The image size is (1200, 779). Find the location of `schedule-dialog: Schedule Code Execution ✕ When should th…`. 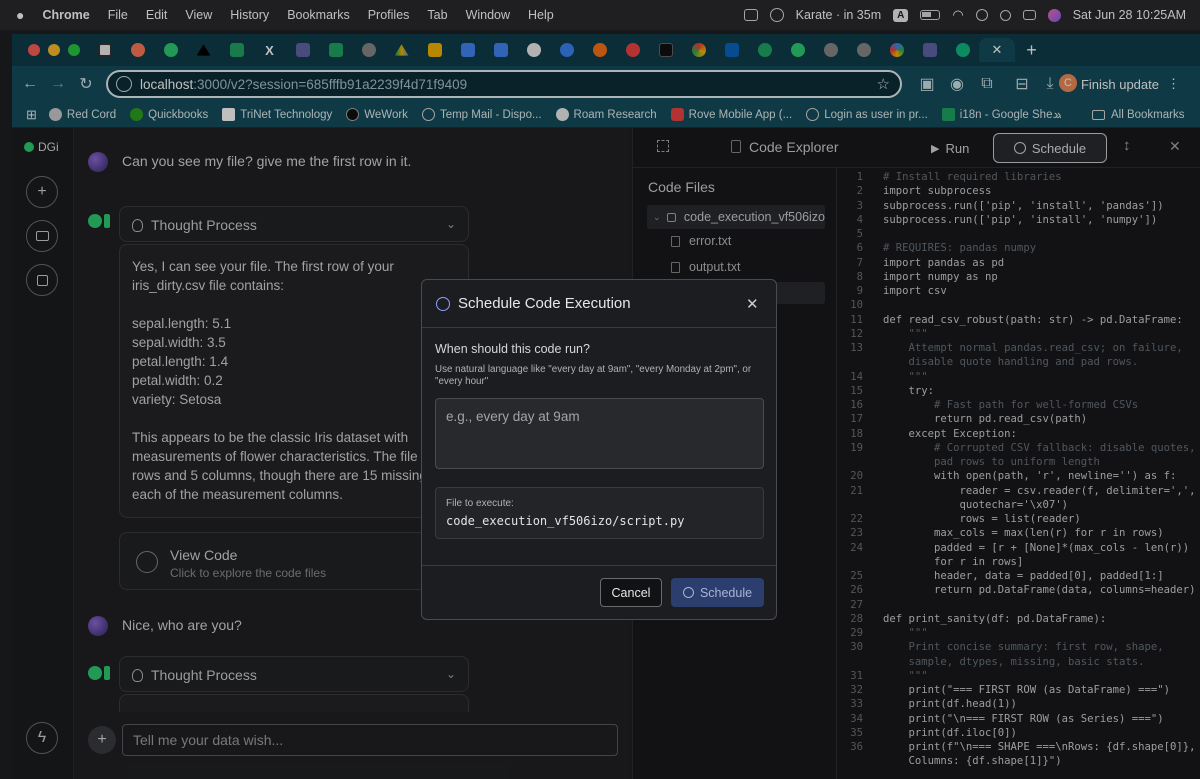

schedule-dialog: Schedule Code Execution ✕ When should th… is located at coordinates (599, 449).